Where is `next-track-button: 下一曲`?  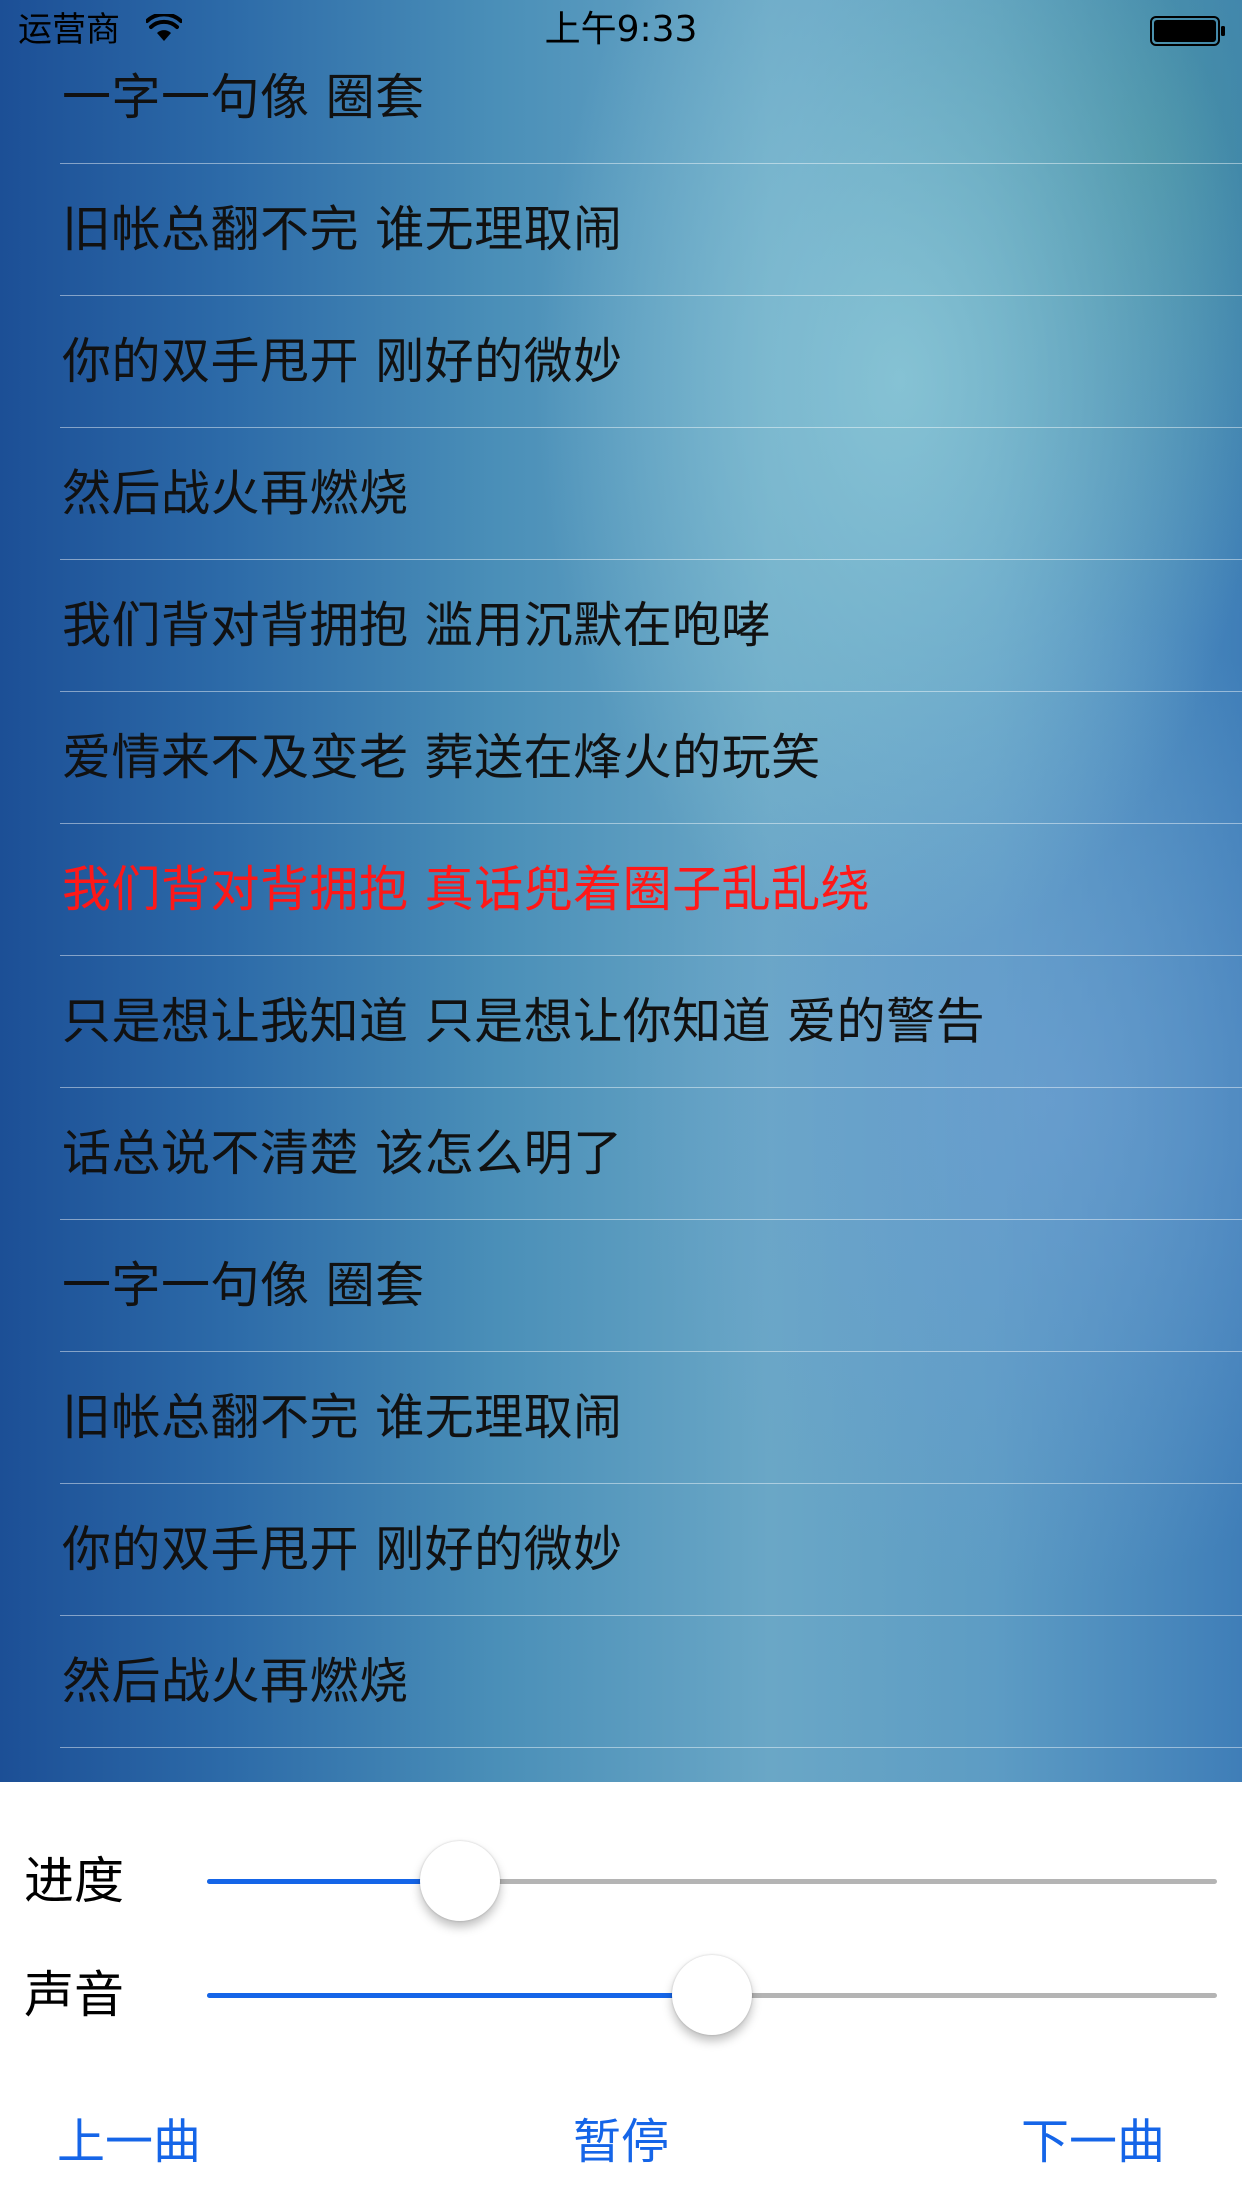
next-track-button: 下一曲 is located at coordinates (1093, 2142).